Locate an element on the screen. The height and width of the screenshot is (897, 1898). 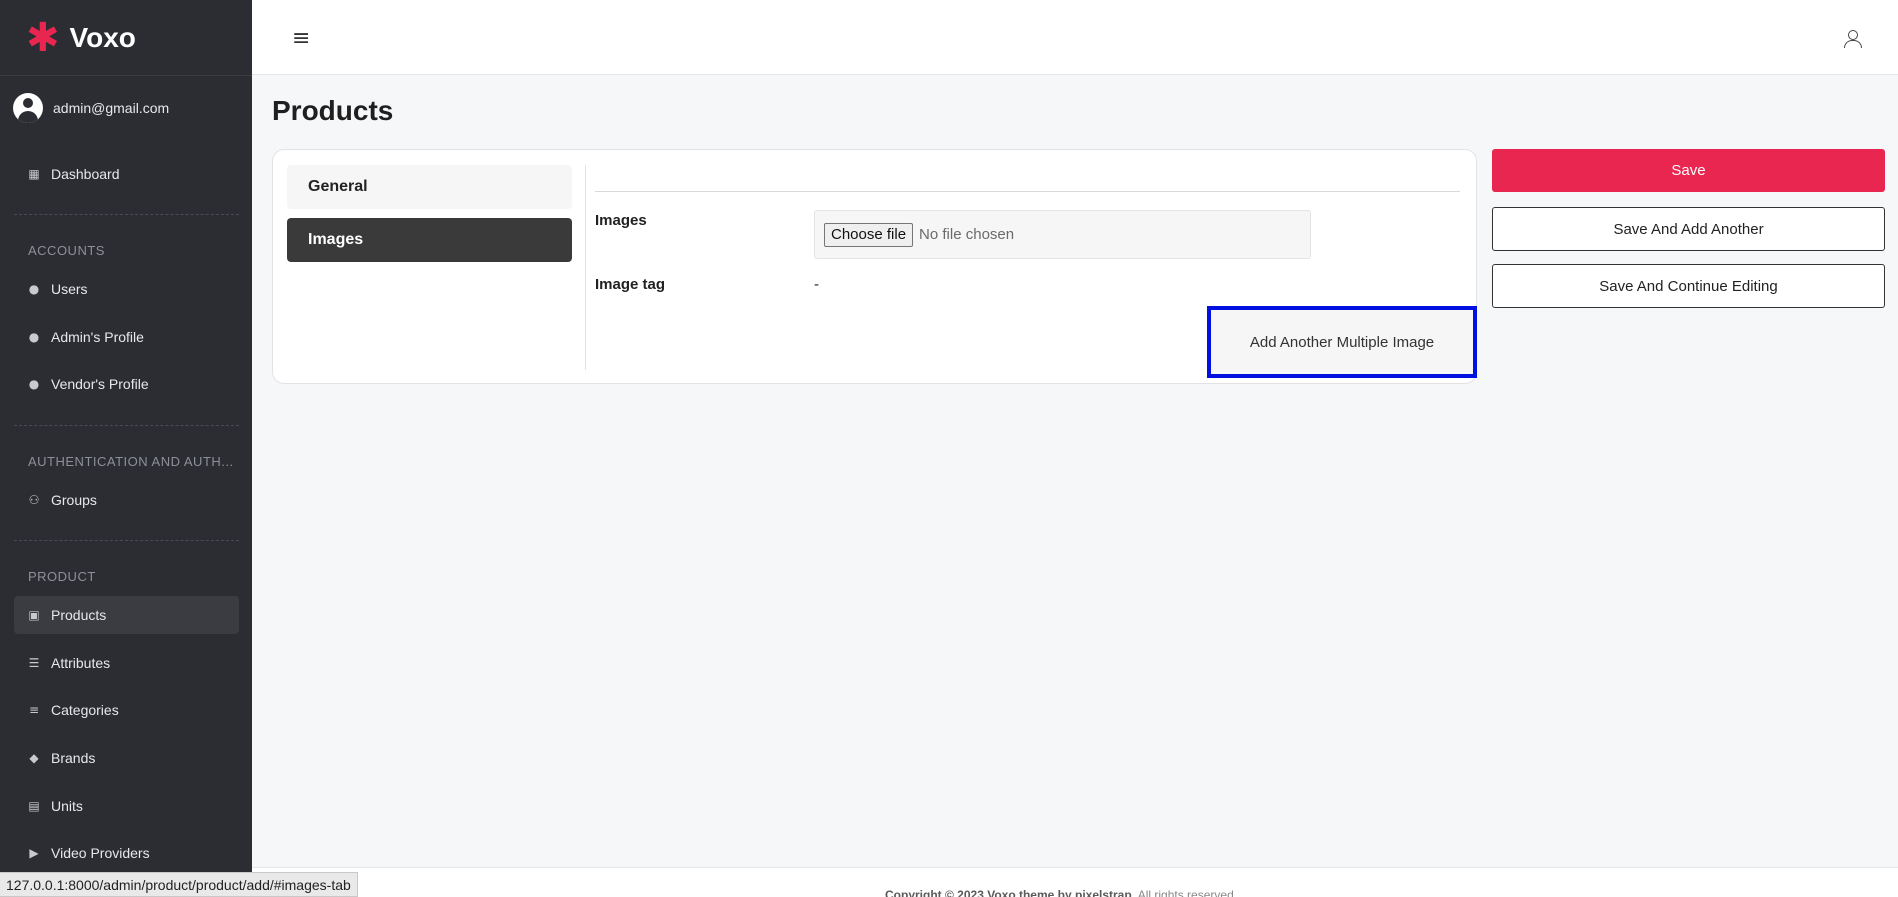
logo: ✱ Voxo is located at coordinates (126, 37).